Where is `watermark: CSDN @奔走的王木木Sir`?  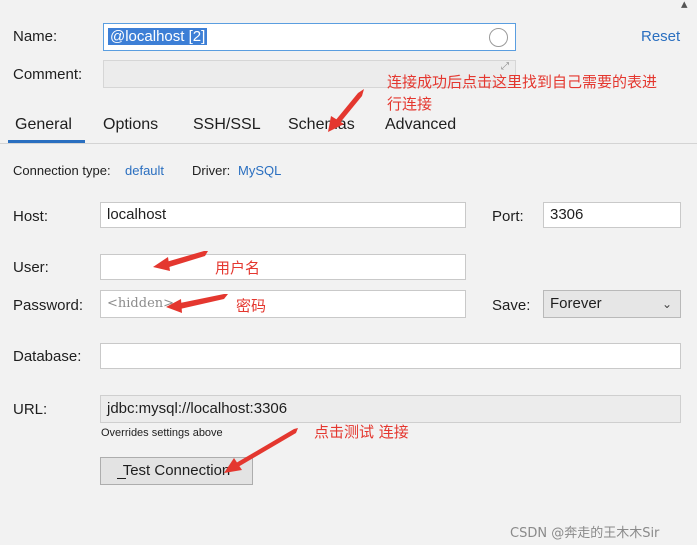
watermark: CSDN @奔走的王木木Sir is located at coordinates (585, 533).